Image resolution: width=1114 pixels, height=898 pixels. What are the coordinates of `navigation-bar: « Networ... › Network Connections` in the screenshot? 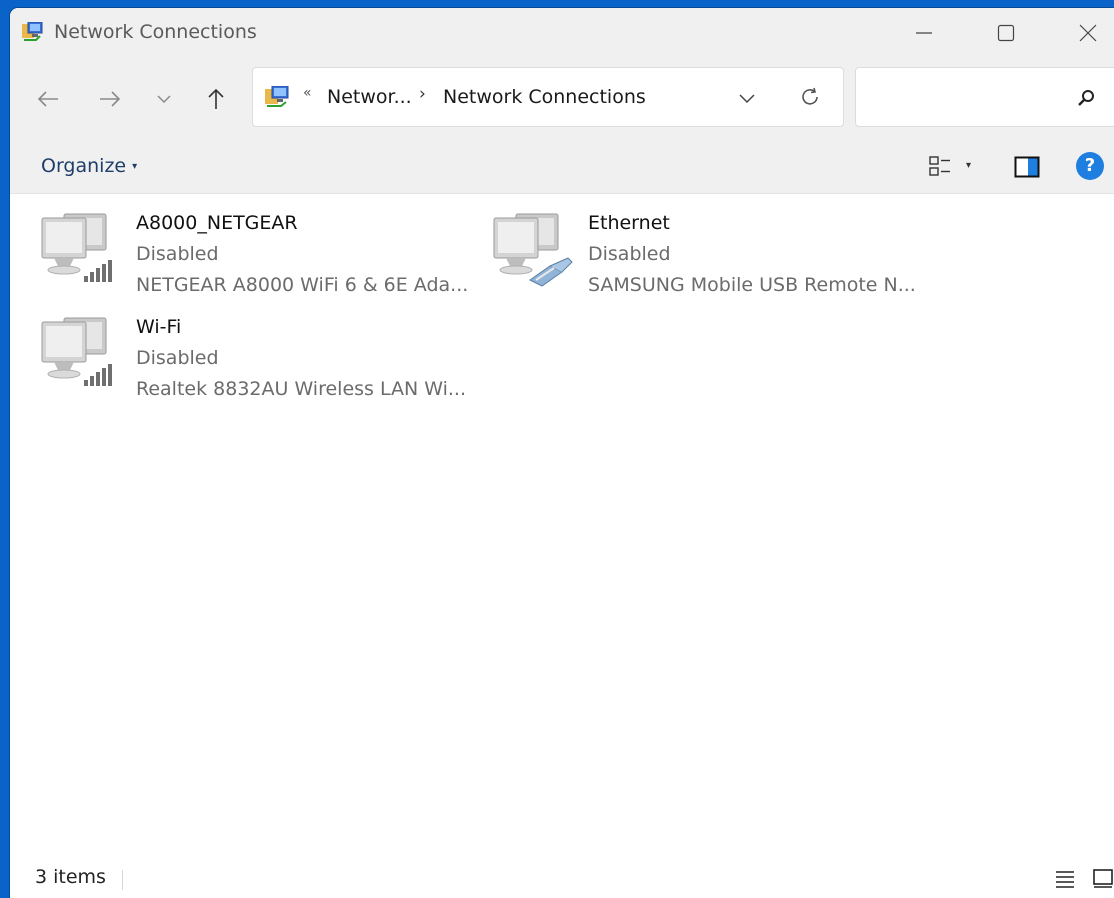 It's located at (562, 99).